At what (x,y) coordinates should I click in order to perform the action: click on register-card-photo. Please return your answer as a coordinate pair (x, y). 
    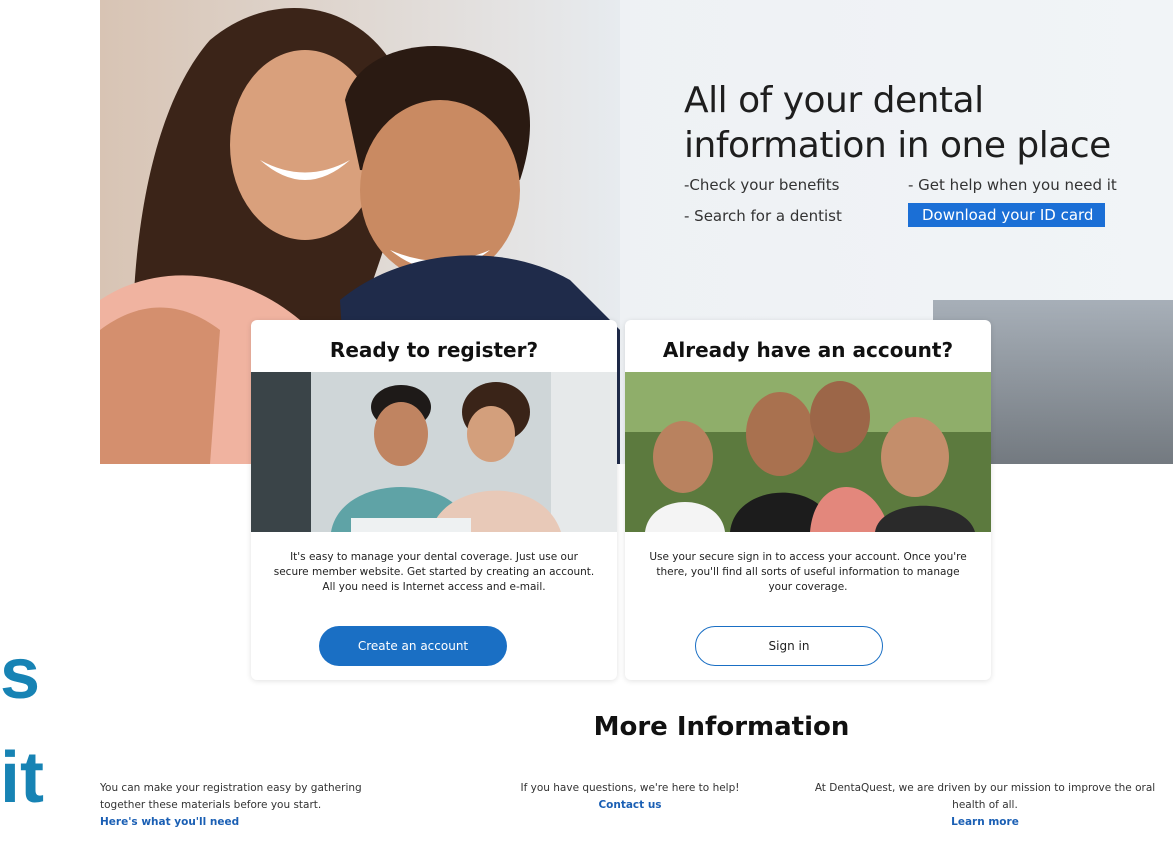
    Looking at the image, I should click on (434, 452).